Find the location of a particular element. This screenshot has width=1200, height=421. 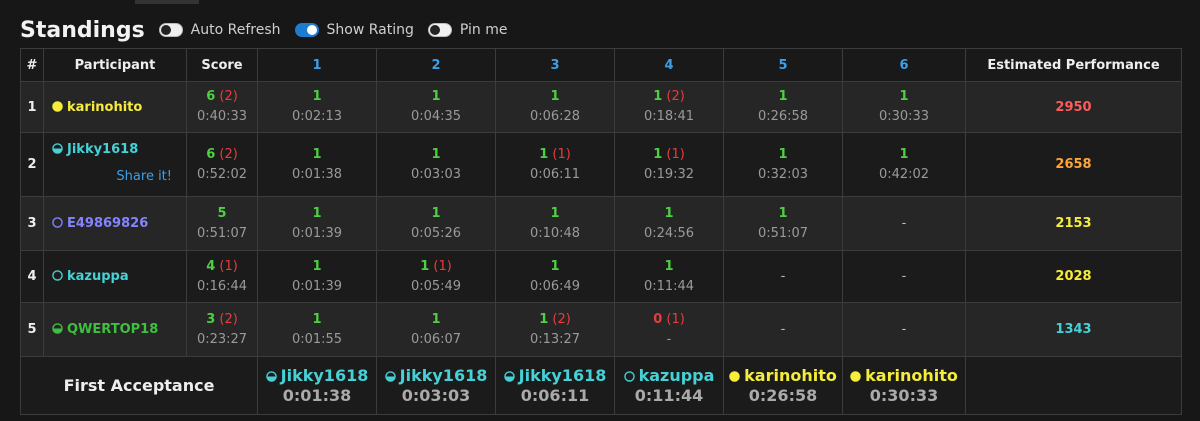

empty-cell is located at coordinates (1073, 385).